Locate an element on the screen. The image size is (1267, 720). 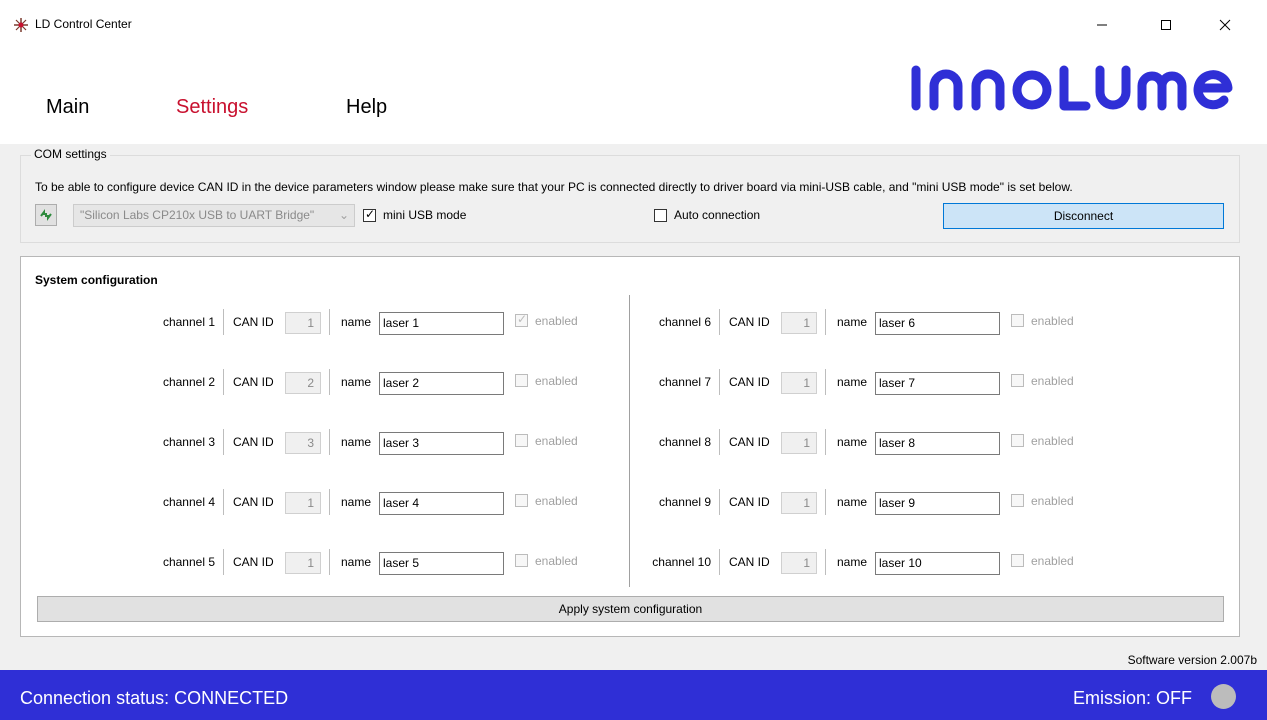
emission-indicator is located at coordinates (1223, 696).